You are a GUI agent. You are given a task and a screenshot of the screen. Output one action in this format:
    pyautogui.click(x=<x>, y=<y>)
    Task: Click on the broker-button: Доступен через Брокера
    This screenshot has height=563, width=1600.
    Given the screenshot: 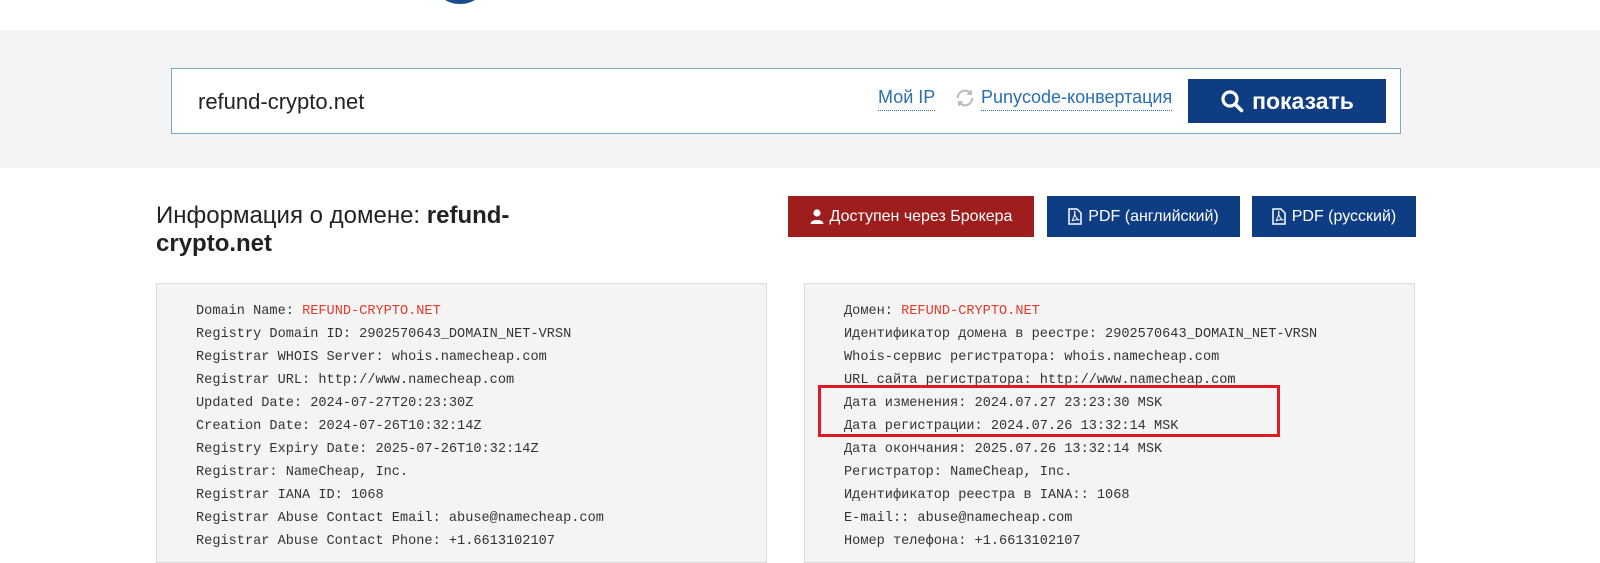 What is the action you would take?
    pyautogui.click(x=911, y=216)
    